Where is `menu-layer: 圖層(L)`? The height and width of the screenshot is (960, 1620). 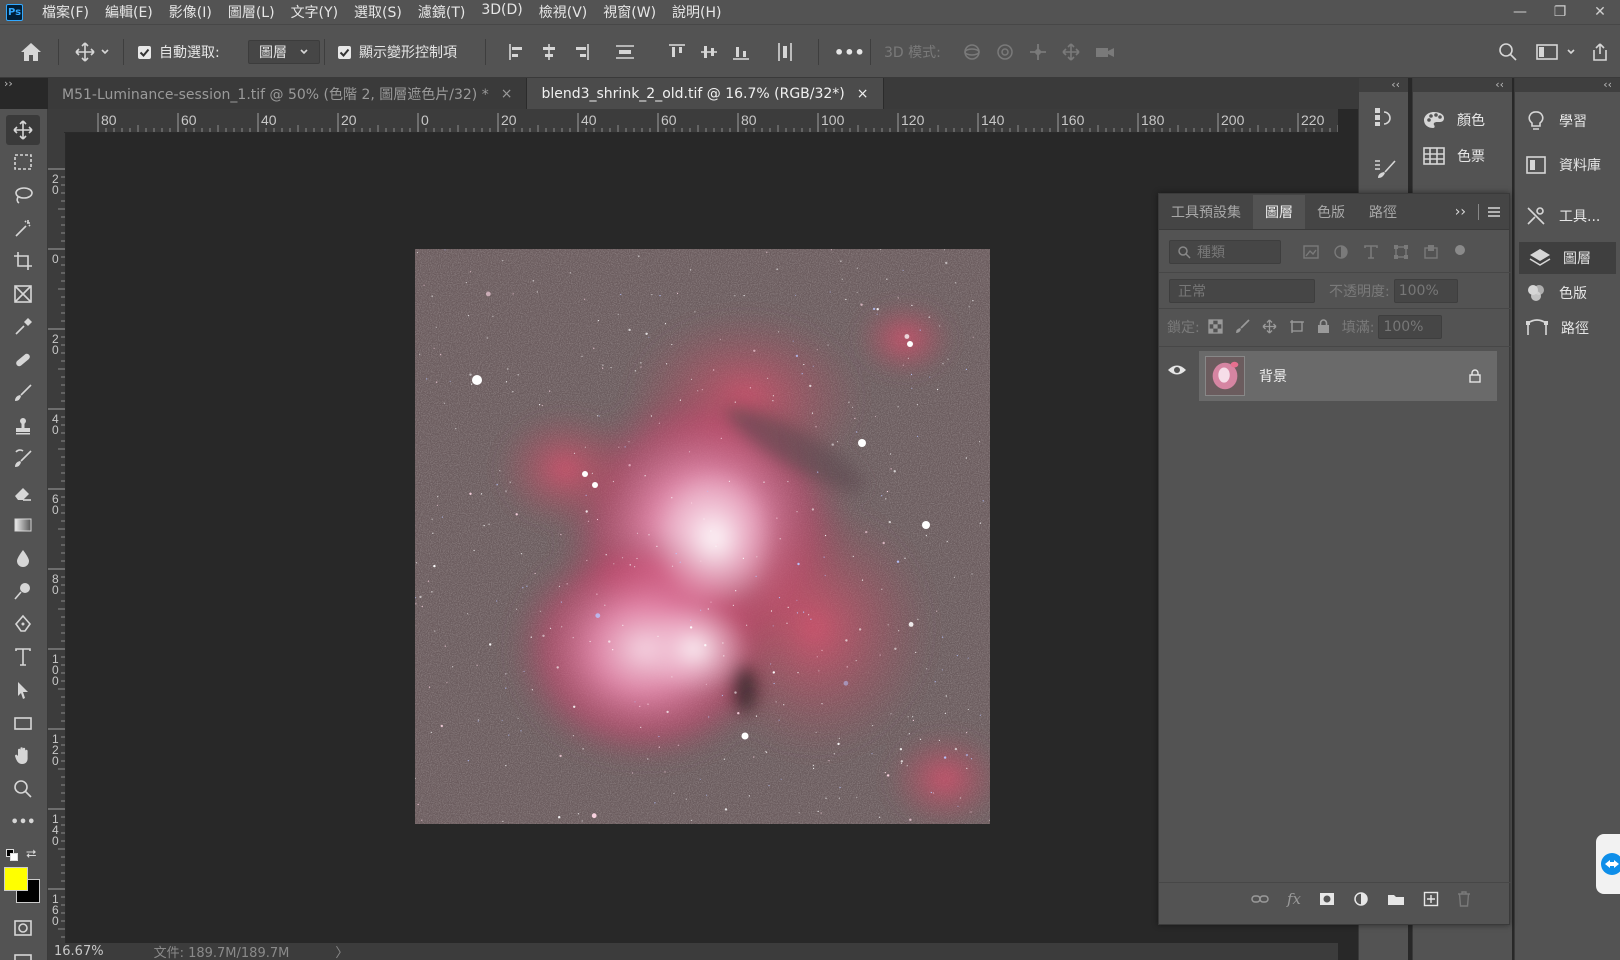
menu-layer: 圖層(L) is located at coordinates (251, 12).